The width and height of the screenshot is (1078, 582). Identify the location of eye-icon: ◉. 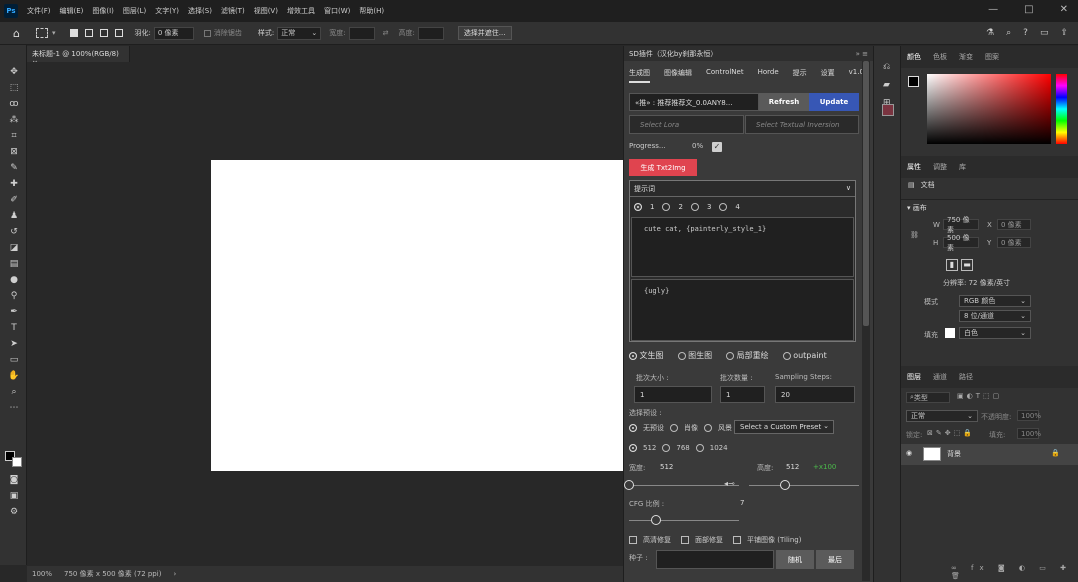
(909, 453).